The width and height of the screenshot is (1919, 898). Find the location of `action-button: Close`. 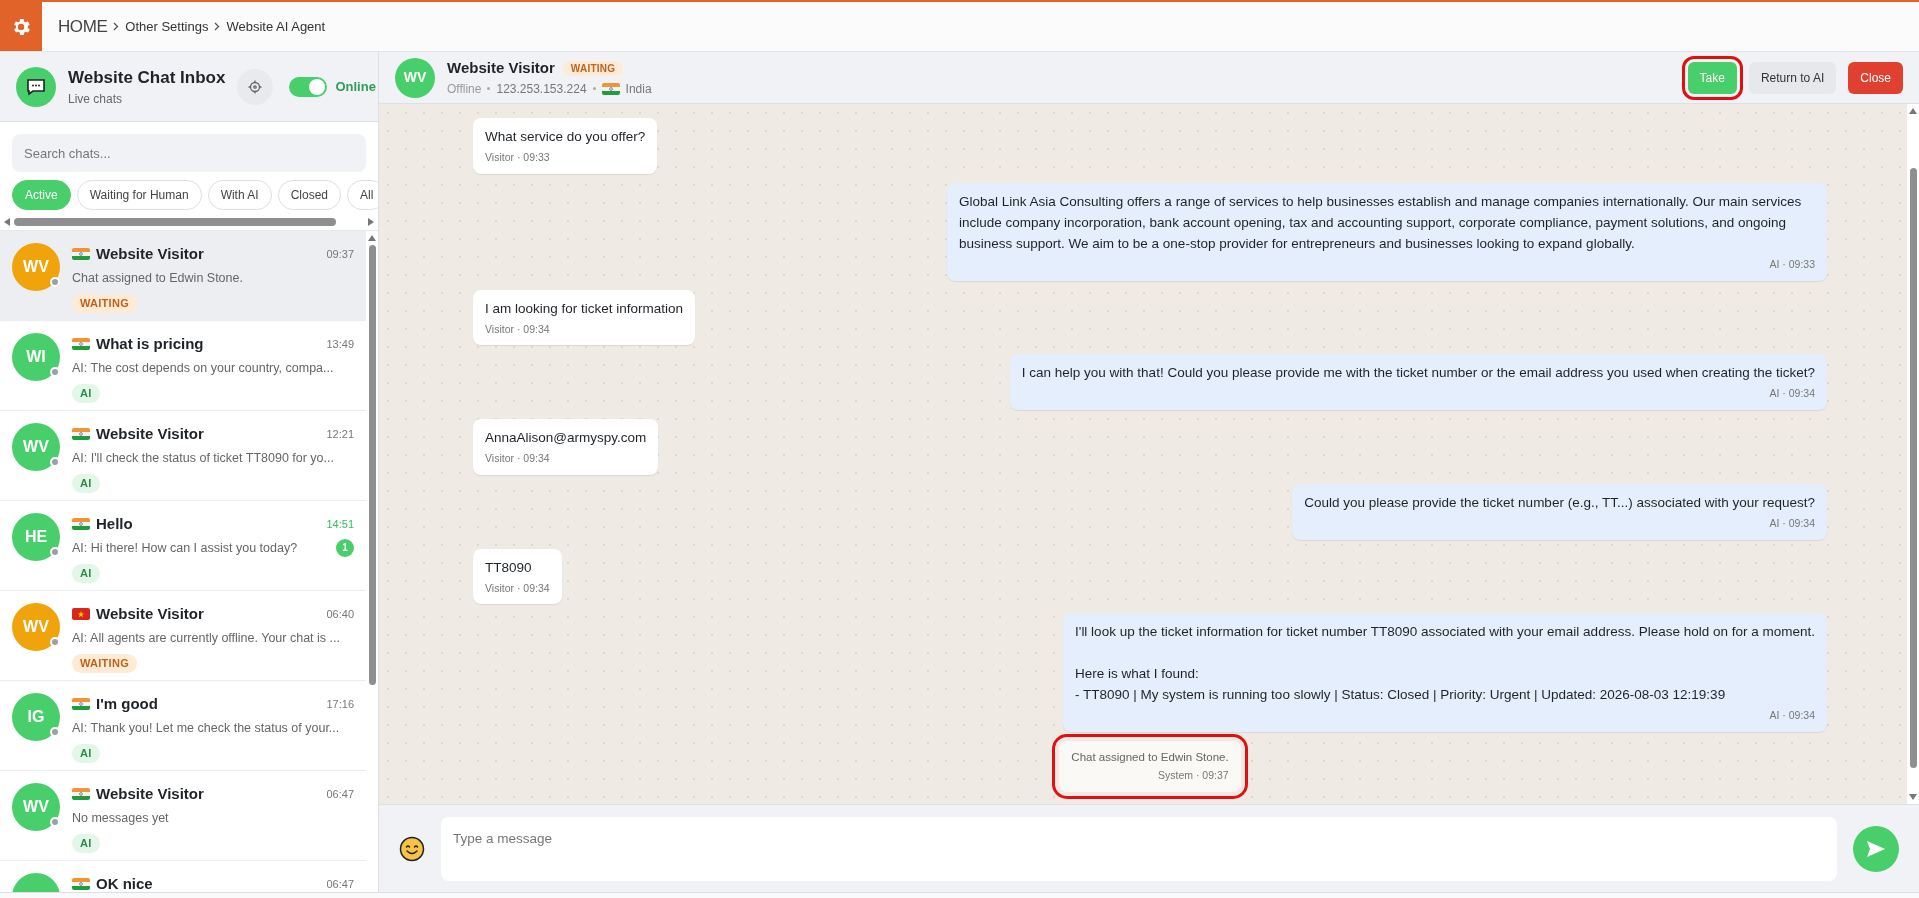

action-button: Close is located at coordinates (1875, 77).